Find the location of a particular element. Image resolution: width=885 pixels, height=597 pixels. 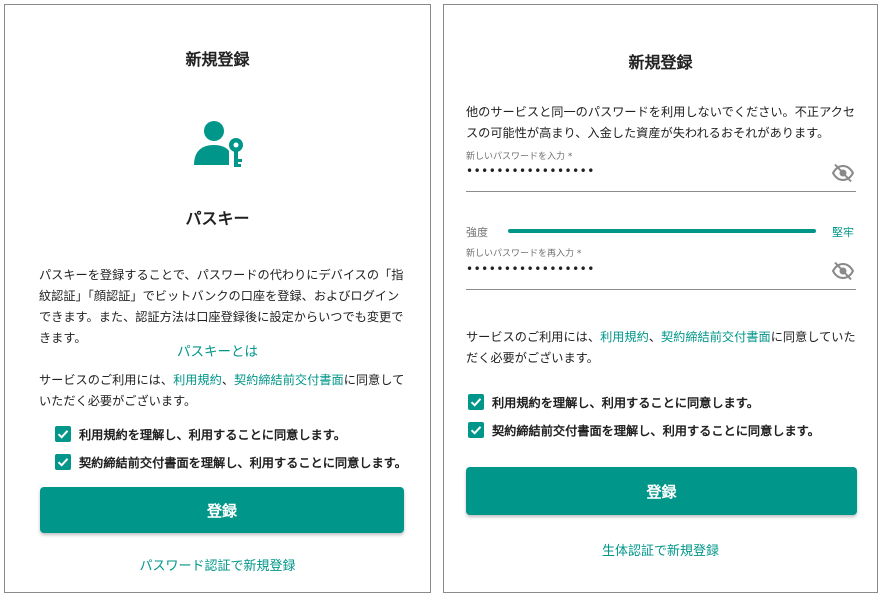

passkey-heading: パスキー is located at coordinates (217, 218).